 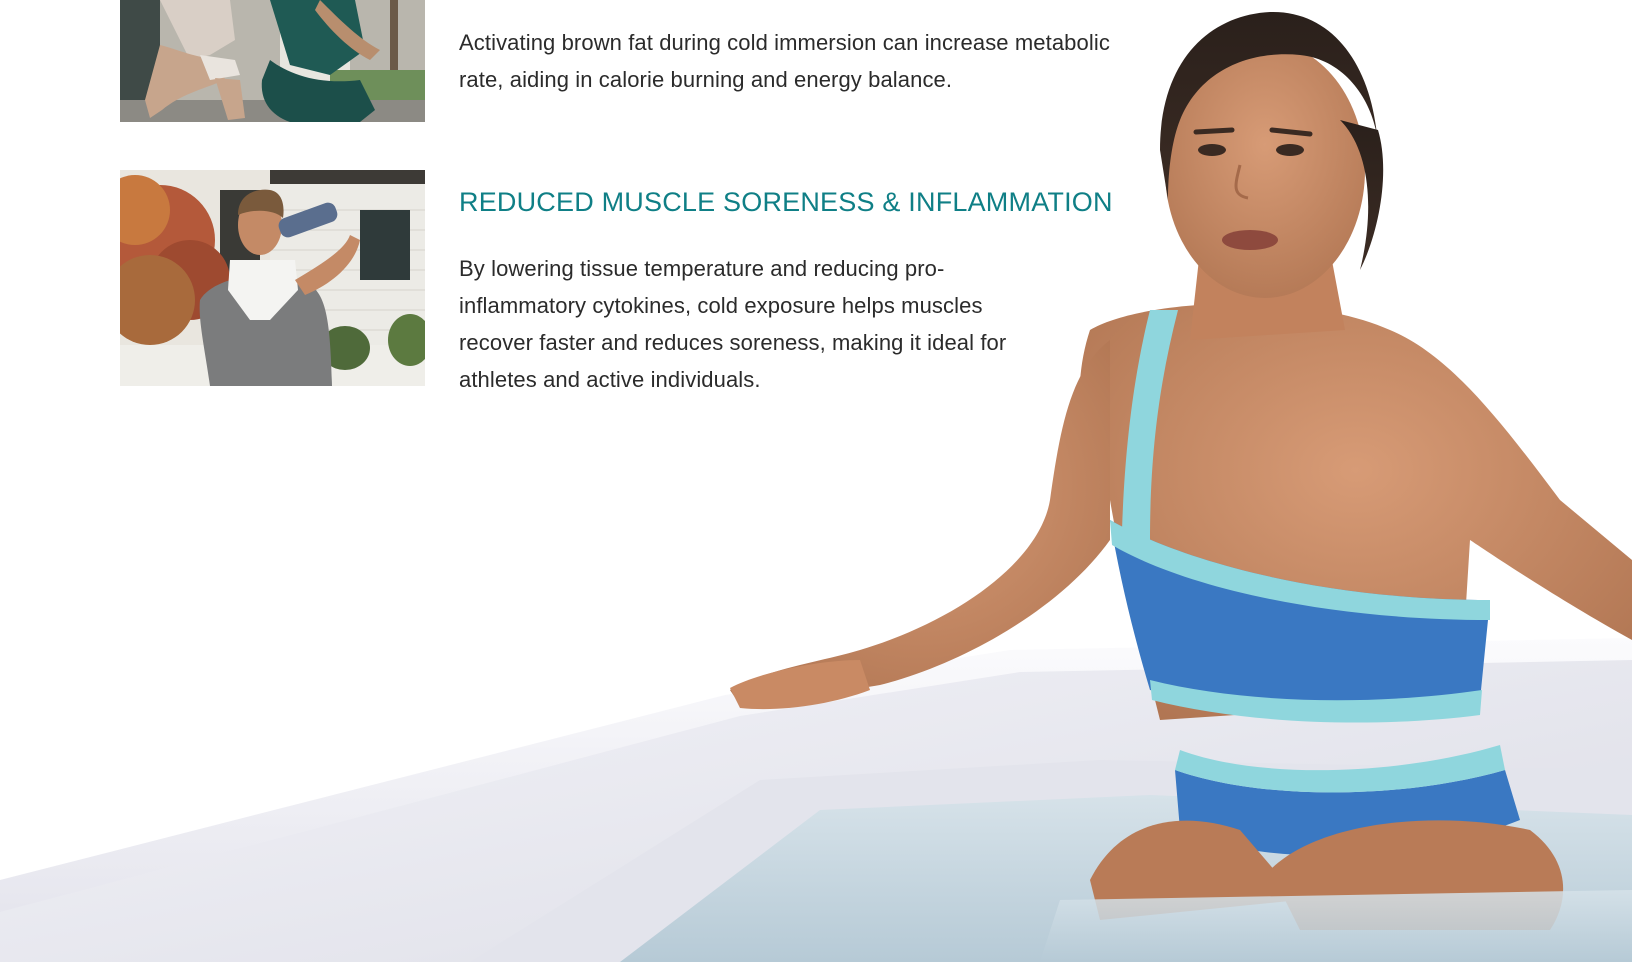 What do you see at coordinates (786, 202) in the screenshot?
I see `benefit-heading: REDUCED MUSCLE SORENESS & INFLAMMATION` at bounding box center [786, 202].